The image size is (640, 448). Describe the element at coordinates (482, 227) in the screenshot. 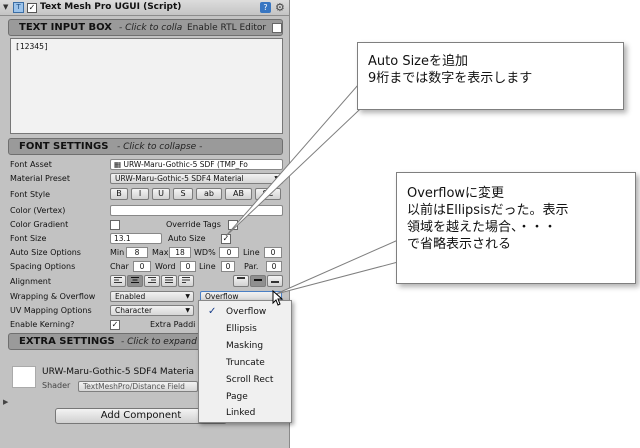

I see `overflow-callout-line3: 領域を越えた場合、・・・` at that location.